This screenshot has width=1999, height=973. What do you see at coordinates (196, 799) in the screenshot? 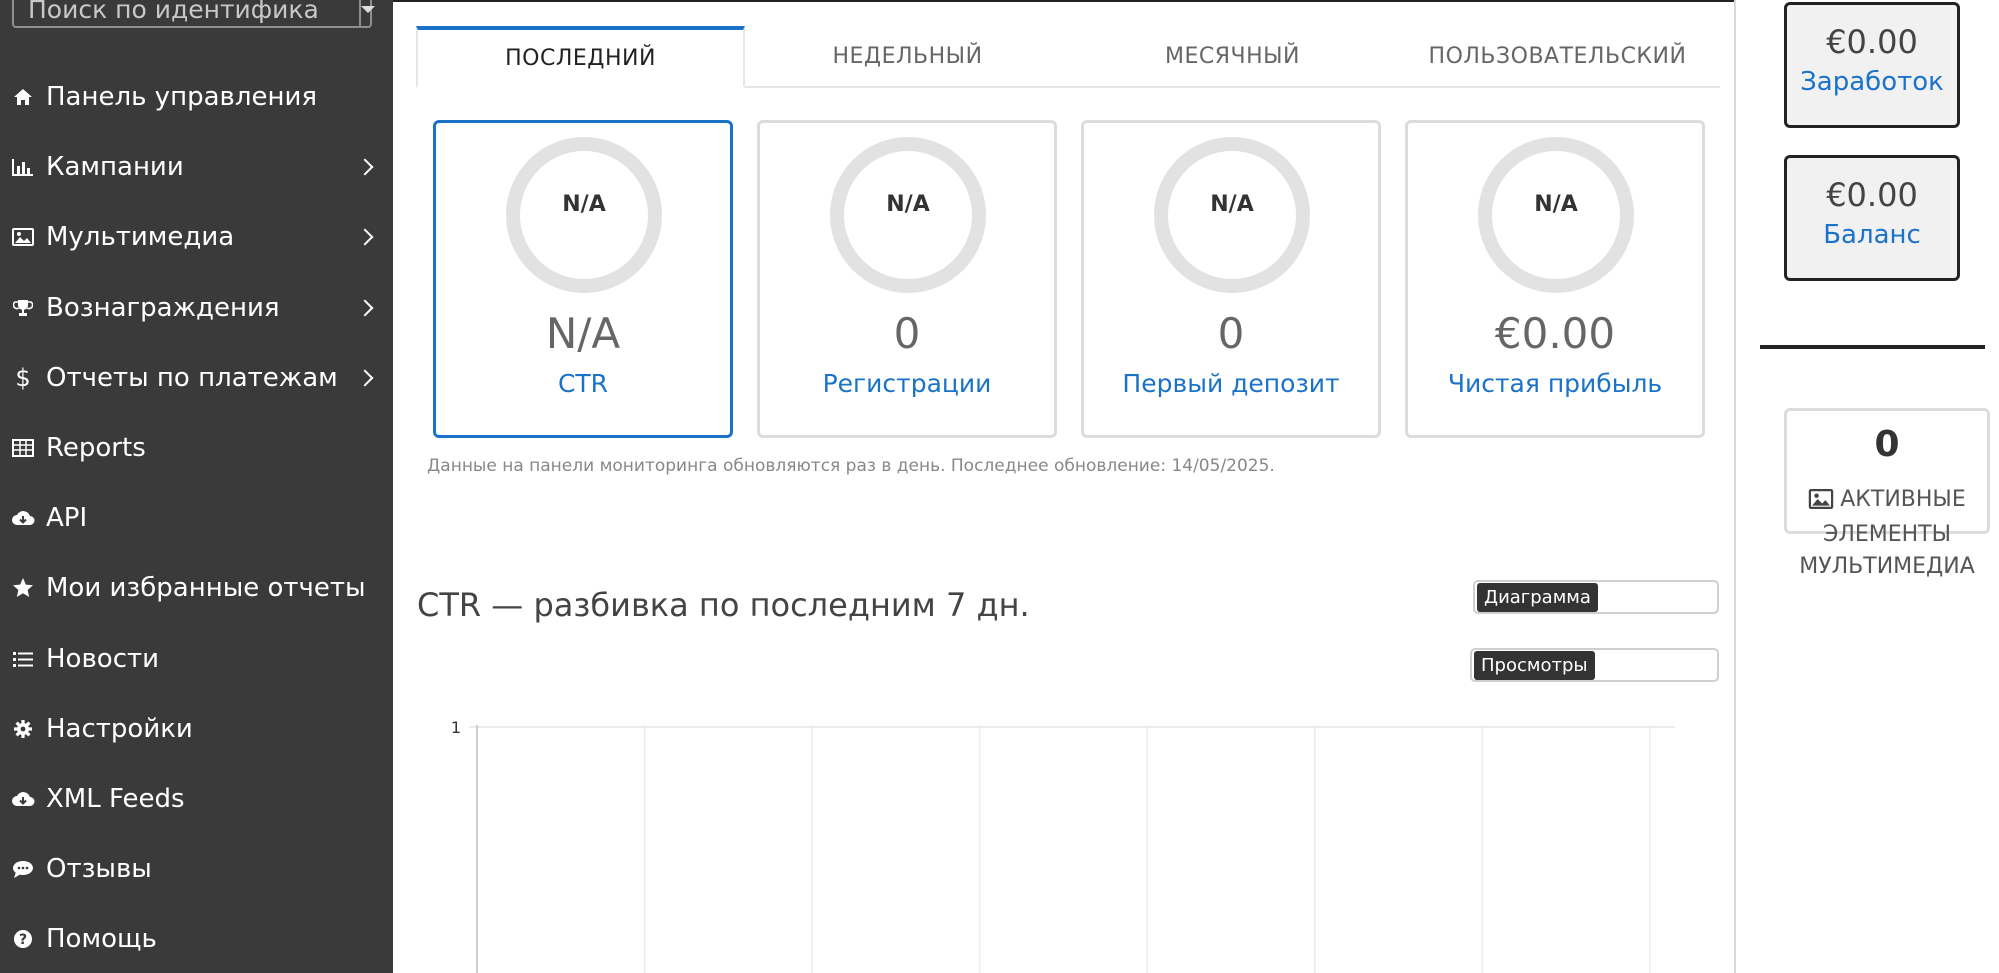
I see `sidebar-item-xml-feeds: XML Feeds` at bounding box center [196, 799].